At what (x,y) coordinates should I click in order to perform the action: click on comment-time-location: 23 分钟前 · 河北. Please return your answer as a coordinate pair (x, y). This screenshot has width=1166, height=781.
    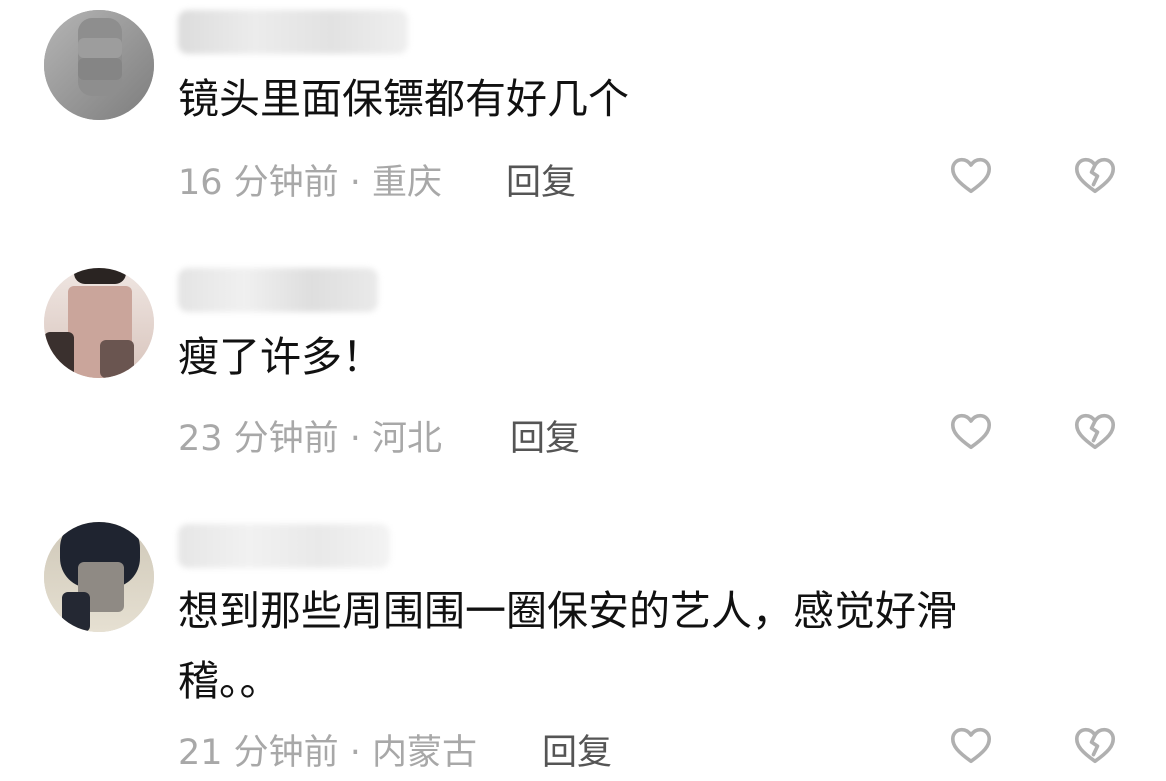
    Looking at the image, I should click on (310, 439).